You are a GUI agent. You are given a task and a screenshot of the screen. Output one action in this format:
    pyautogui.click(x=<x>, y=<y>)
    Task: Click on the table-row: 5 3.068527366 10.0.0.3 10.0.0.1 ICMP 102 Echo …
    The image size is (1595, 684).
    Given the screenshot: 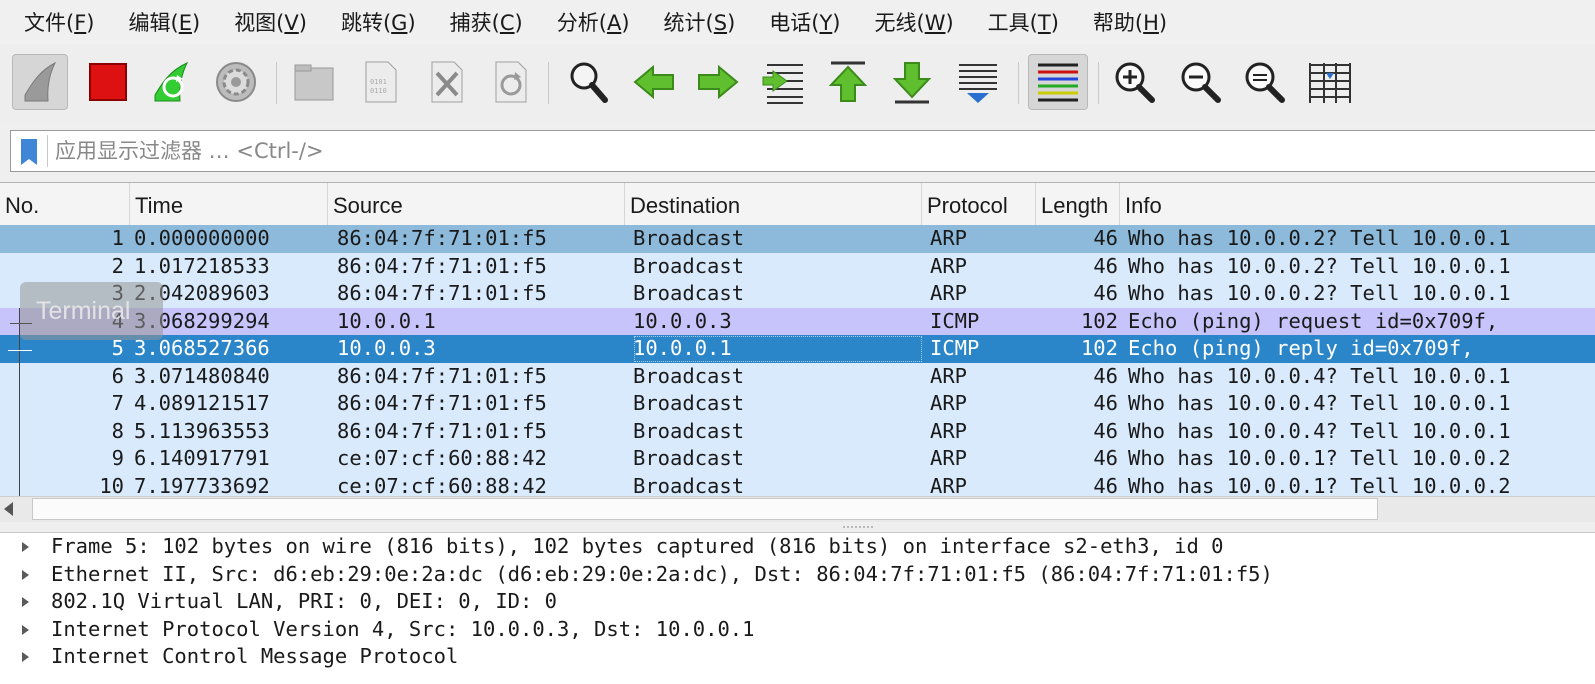 What is the action you would take?
    pyautogui.click(x=797, y=349)
    